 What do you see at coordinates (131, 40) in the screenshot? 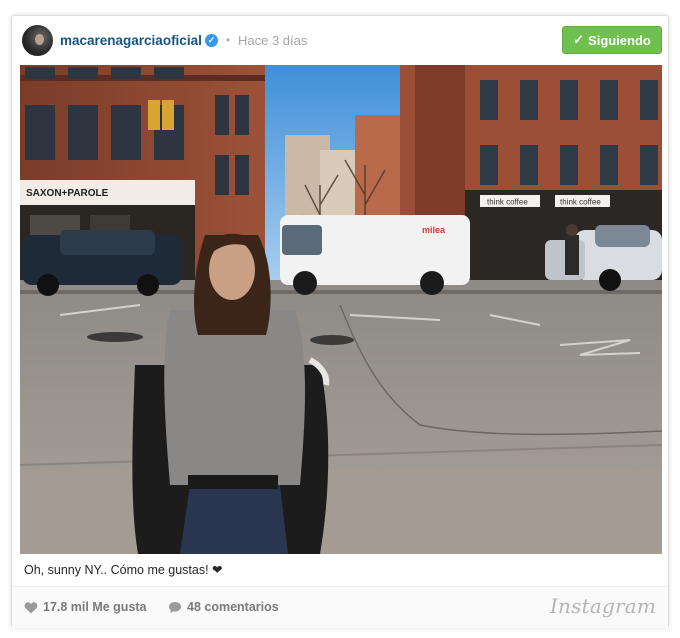
I see `username-link: macarenagarciaoficial` at bounding box center [131, 40].